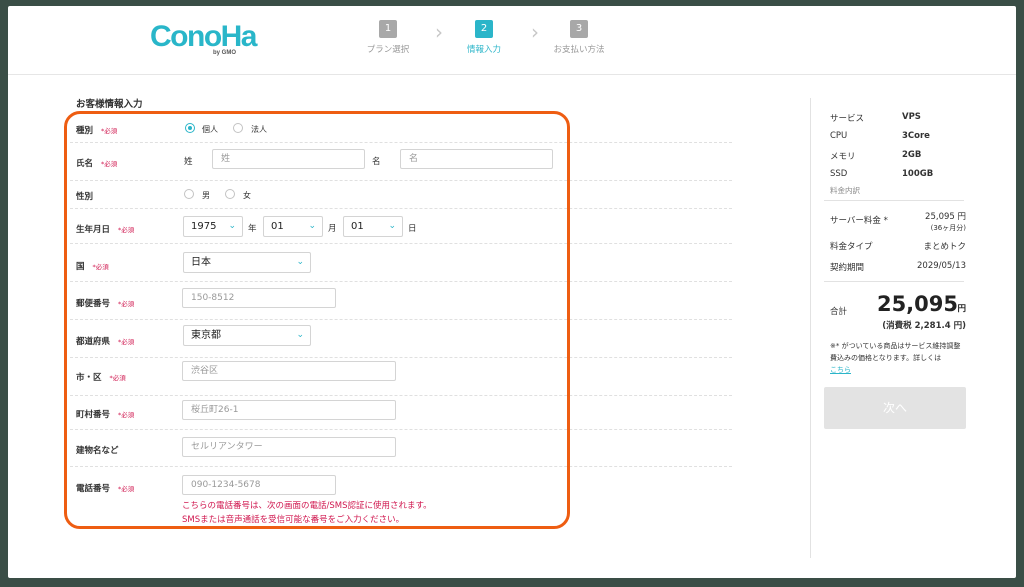 The image size is (1024, 587). What do you see at coordinates (105, 415) in the screenshot?
I see `field-label: 町村番号 *必須` at bounding box center [105, 415].